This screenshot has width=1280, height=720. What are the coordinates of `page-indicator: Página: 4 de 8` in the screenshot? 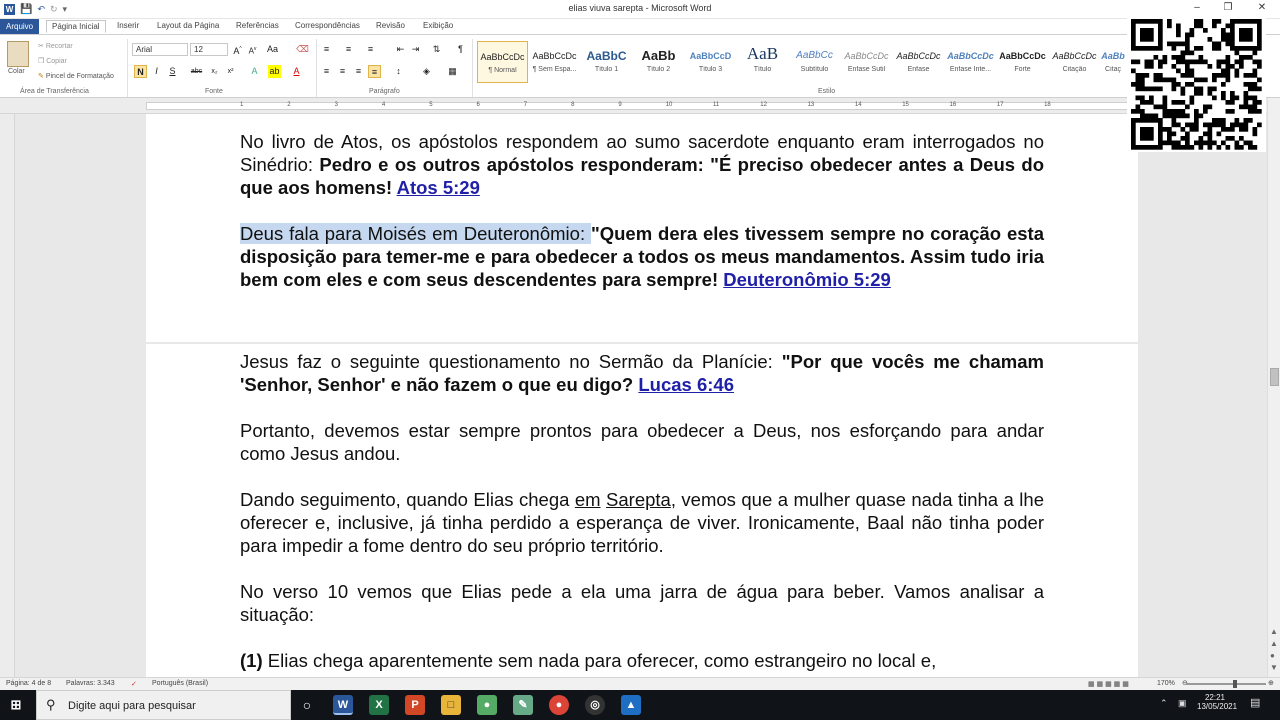 It's located at (28, 683).